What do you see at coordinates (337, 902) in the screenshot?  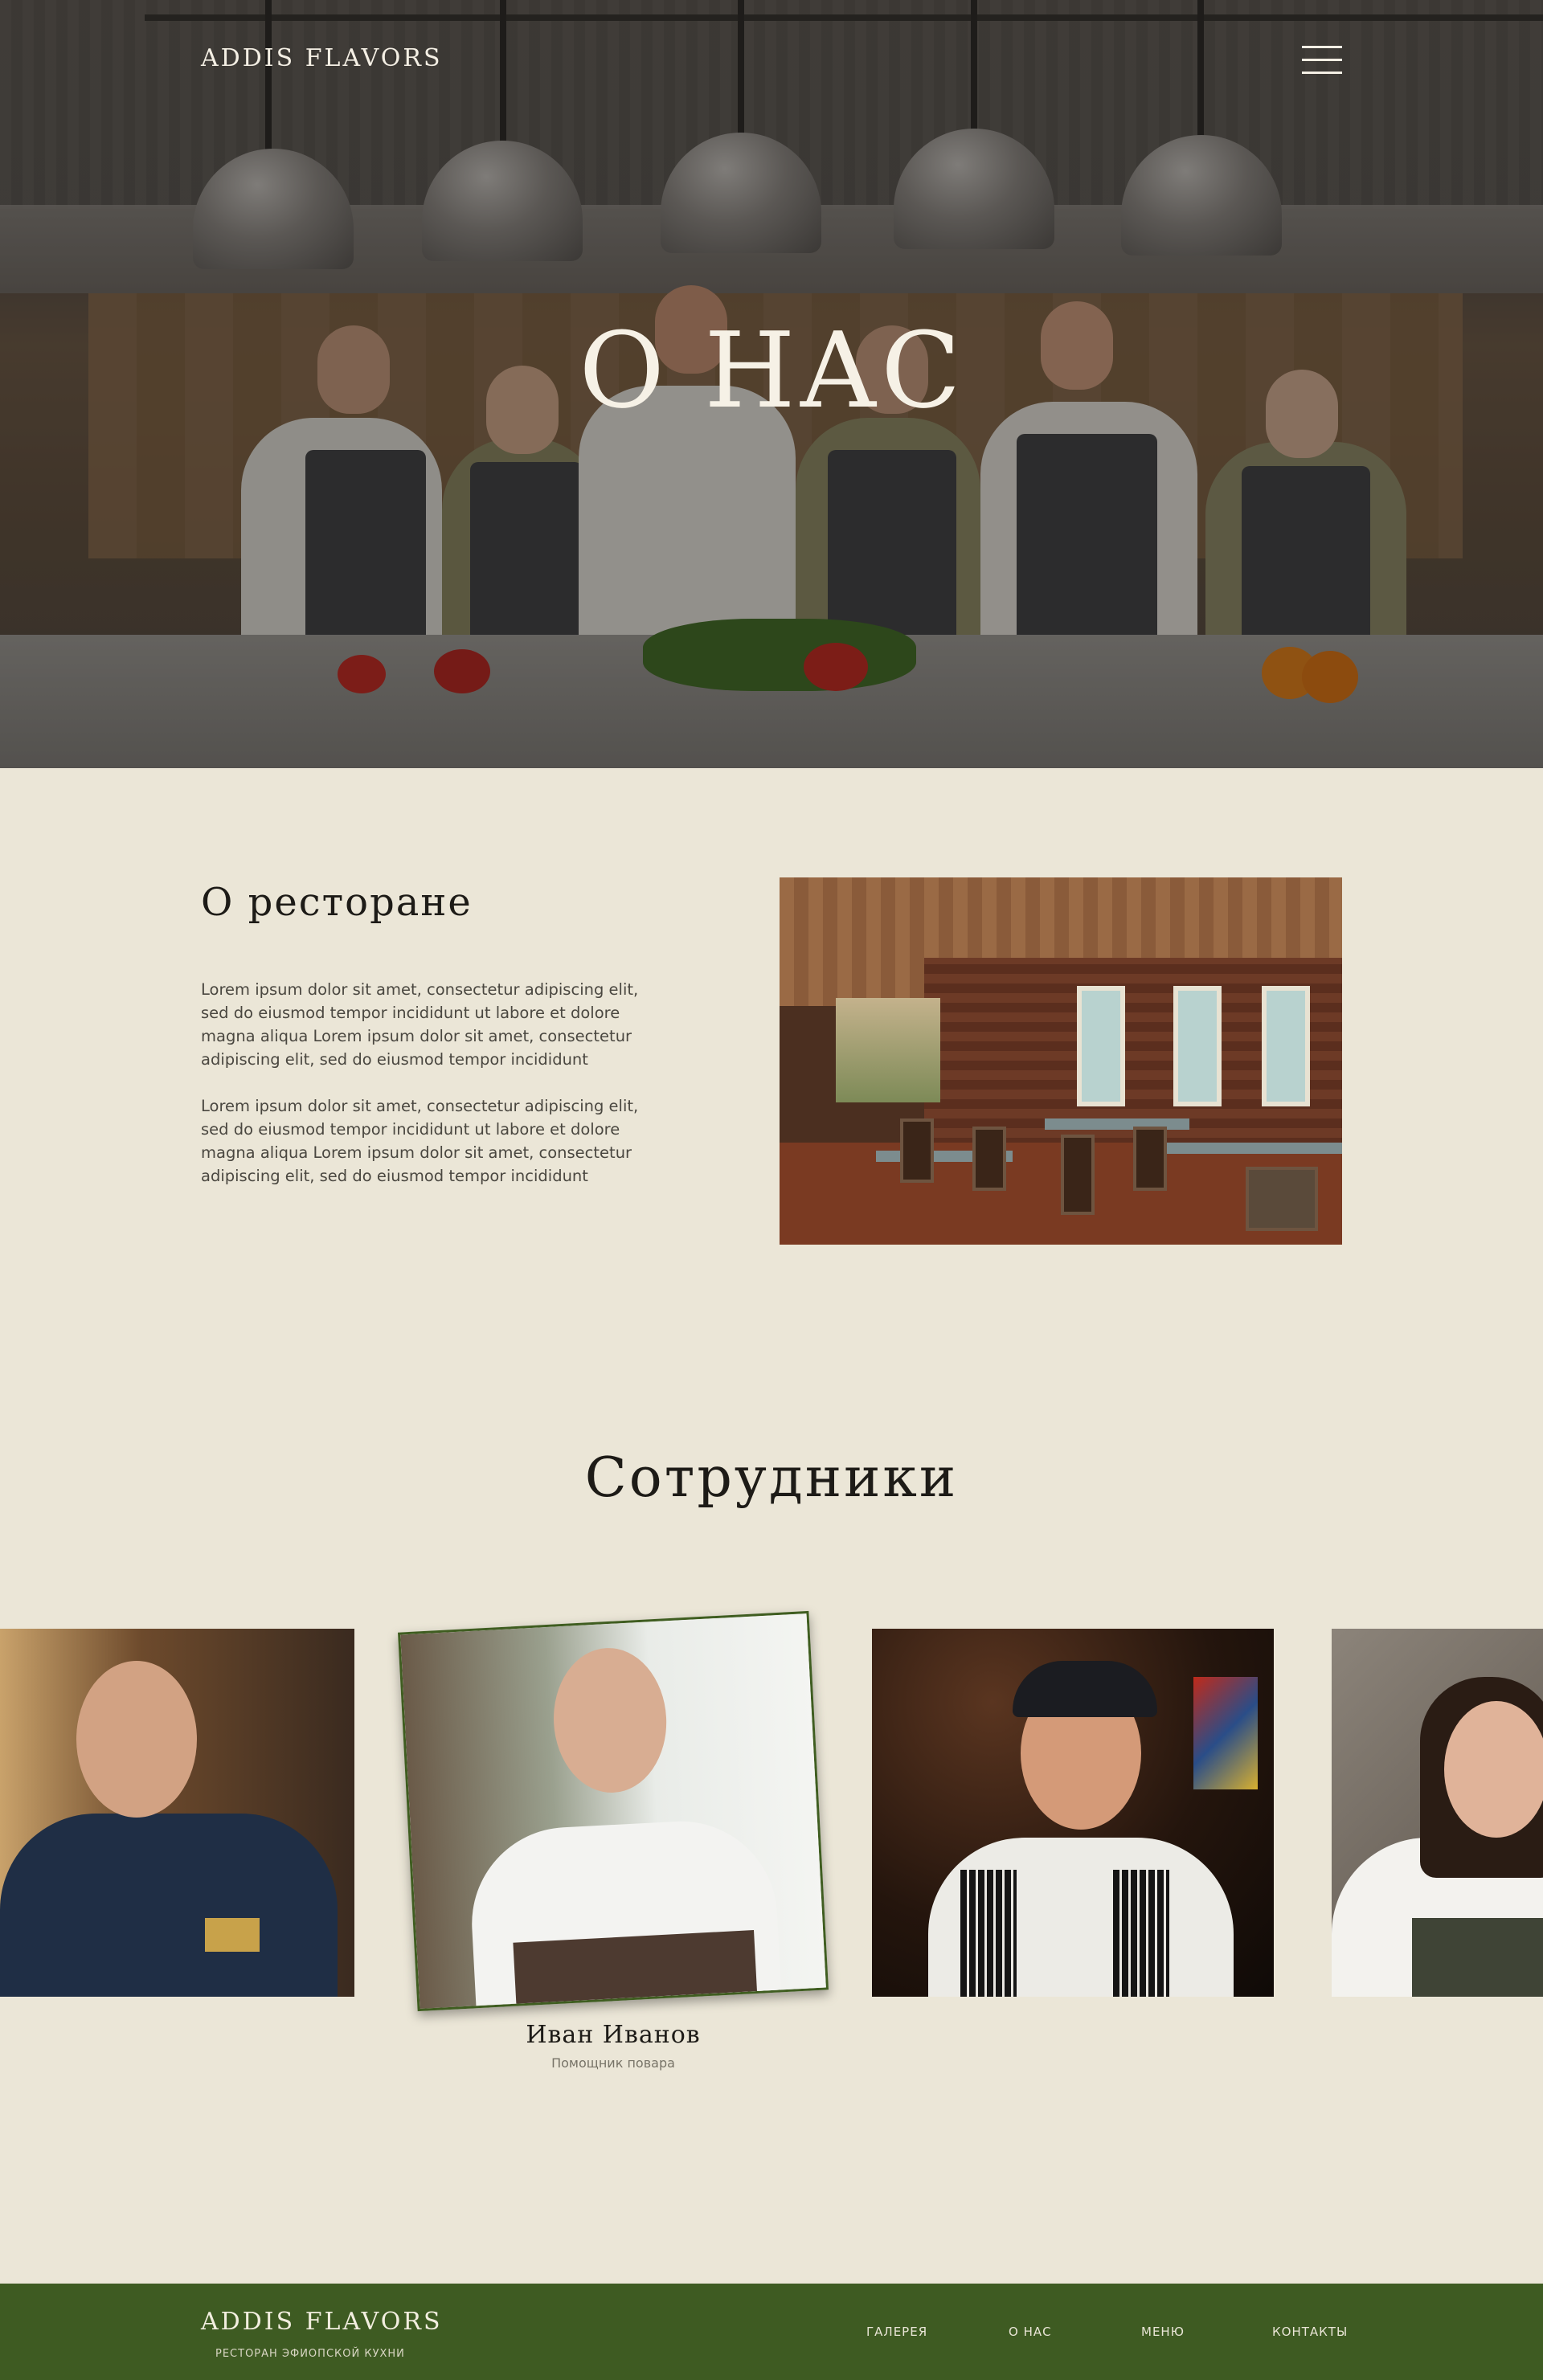 I see `about-heading: О ресторане` at bounding box center [337, 902].